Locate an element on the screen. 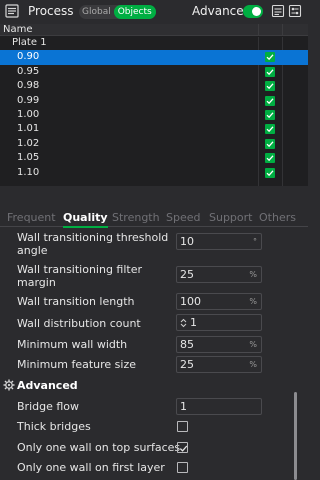  object-row: 1.00 is located at coordinates (154, 115).